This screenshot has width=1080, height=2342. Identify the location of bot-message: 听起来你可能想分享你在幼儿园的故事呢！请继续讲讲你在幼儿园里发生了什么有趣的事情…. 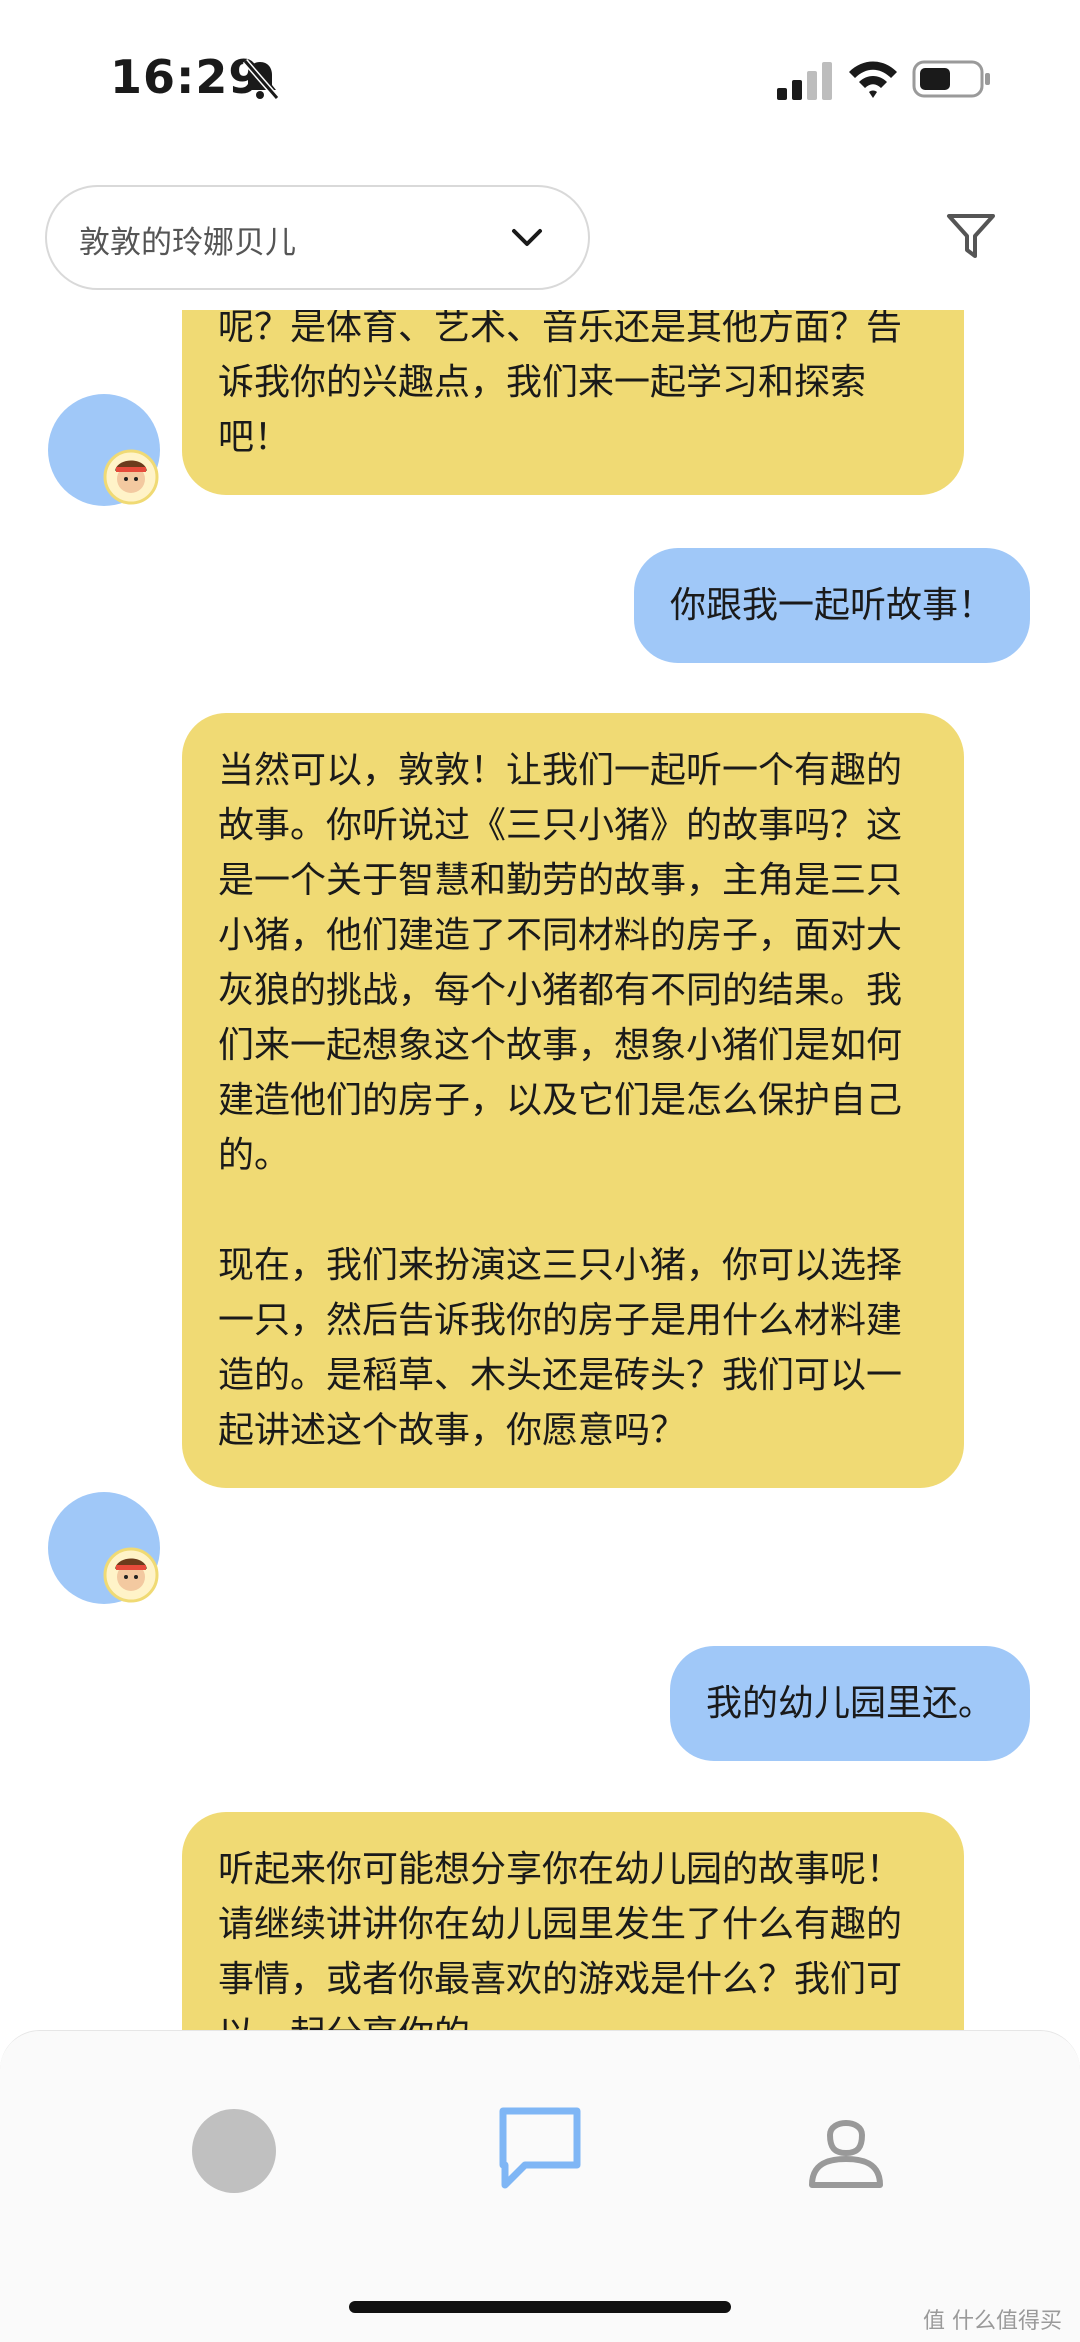
(573, 1921).